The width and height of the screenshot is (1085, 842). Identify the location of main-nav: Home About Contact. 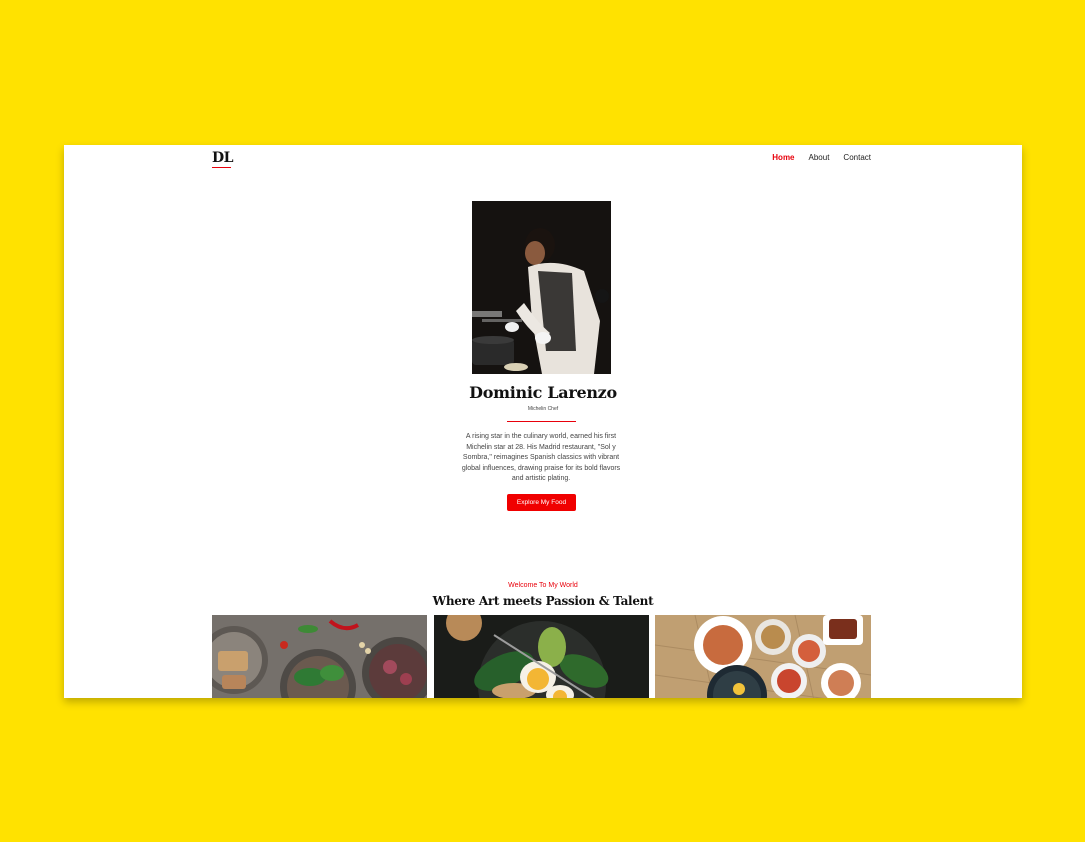
(821, 157).